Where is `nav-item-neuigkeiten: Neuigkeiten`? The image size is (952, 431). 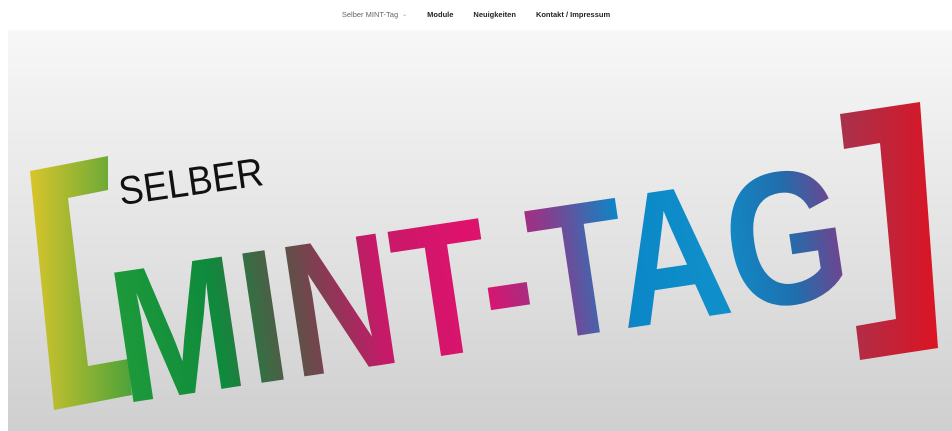 nav-item-neuigkeiten: Neuigkeiten is located at coordinates (494, 14).